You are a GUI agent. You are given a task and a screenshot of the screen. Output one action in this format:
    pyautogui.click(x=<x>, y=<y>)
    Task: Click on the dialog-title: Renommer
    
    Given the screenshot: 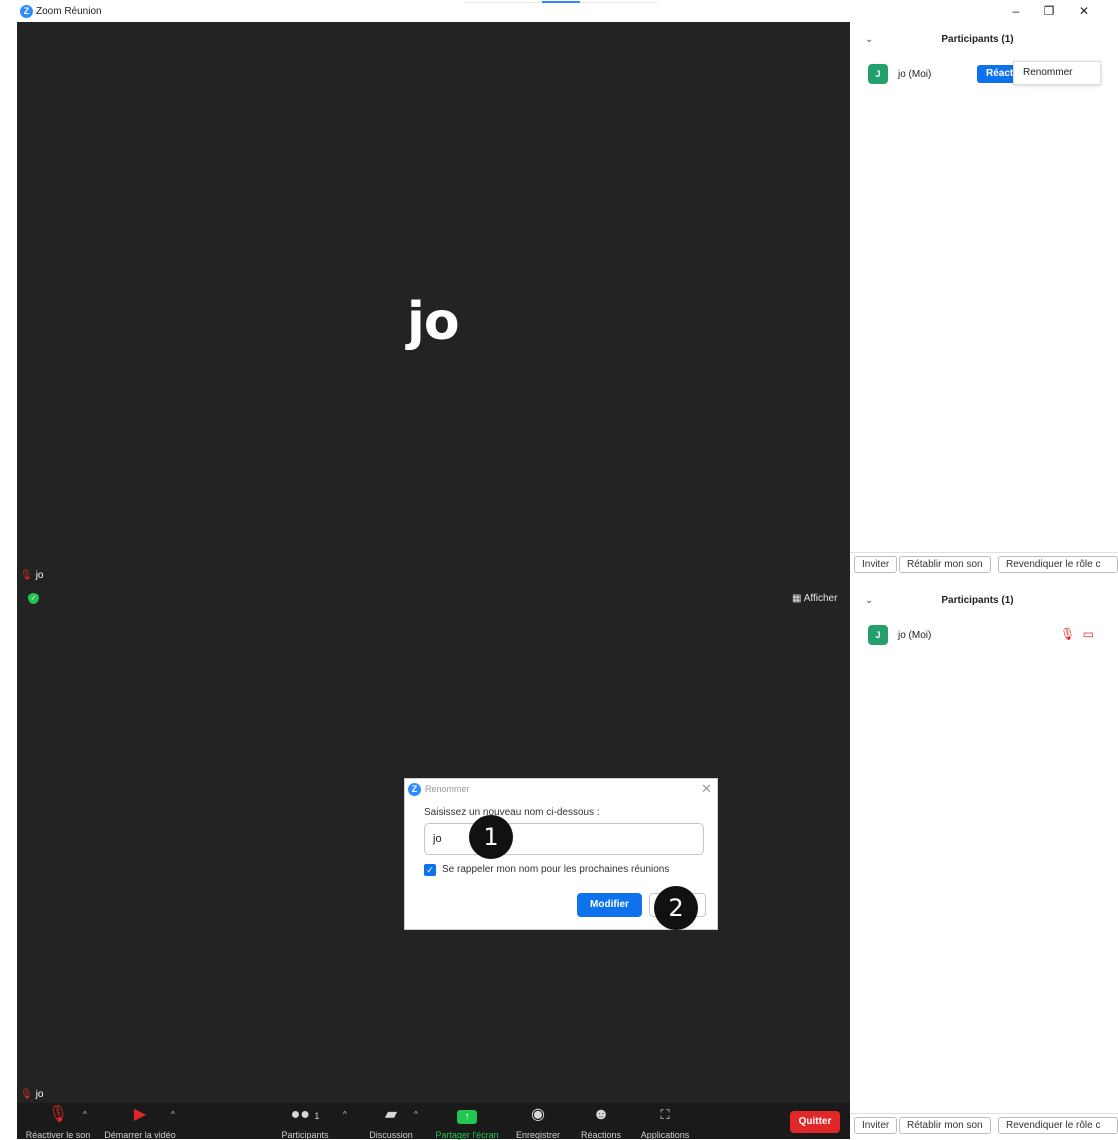 What is the action you would take?
    pyautogui.click(x=447, y=789)
    